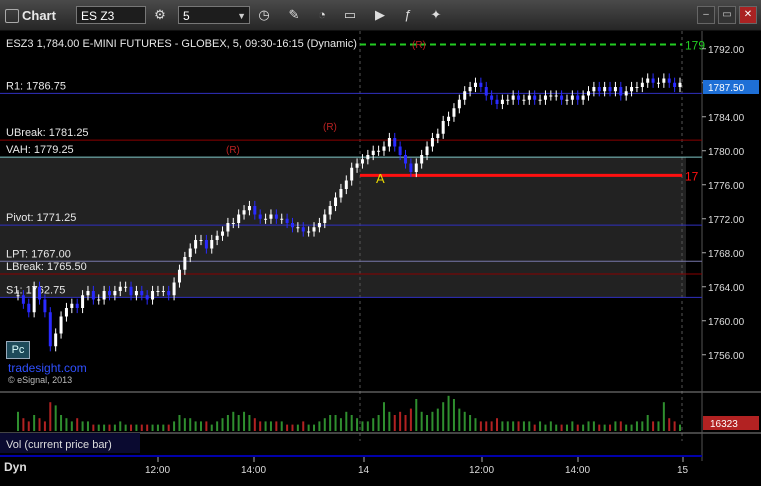 Image resolution: width=761 pixels, height=486 pixels. What do you see at coordinates (748, 15) in the screenshot?
I see `close-button: ✕` at bounding box center [748, 15].